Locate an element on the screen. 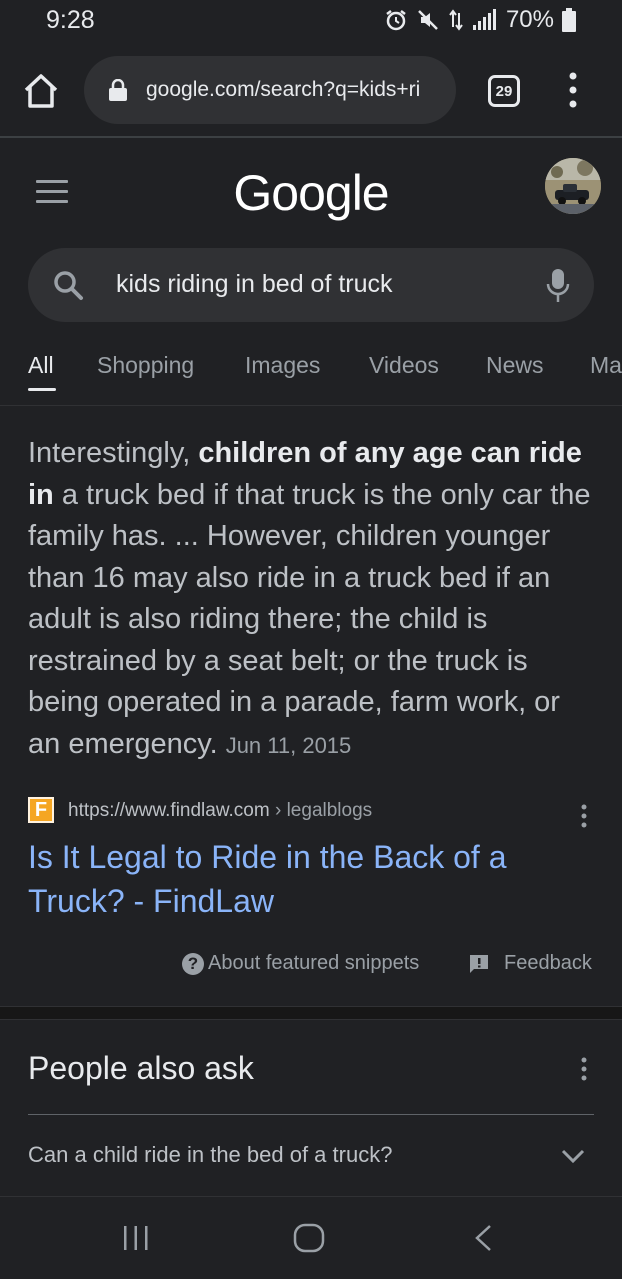 This screenshot has height=1279, width=622. google-header: Google is located at coordinates (311, 195).